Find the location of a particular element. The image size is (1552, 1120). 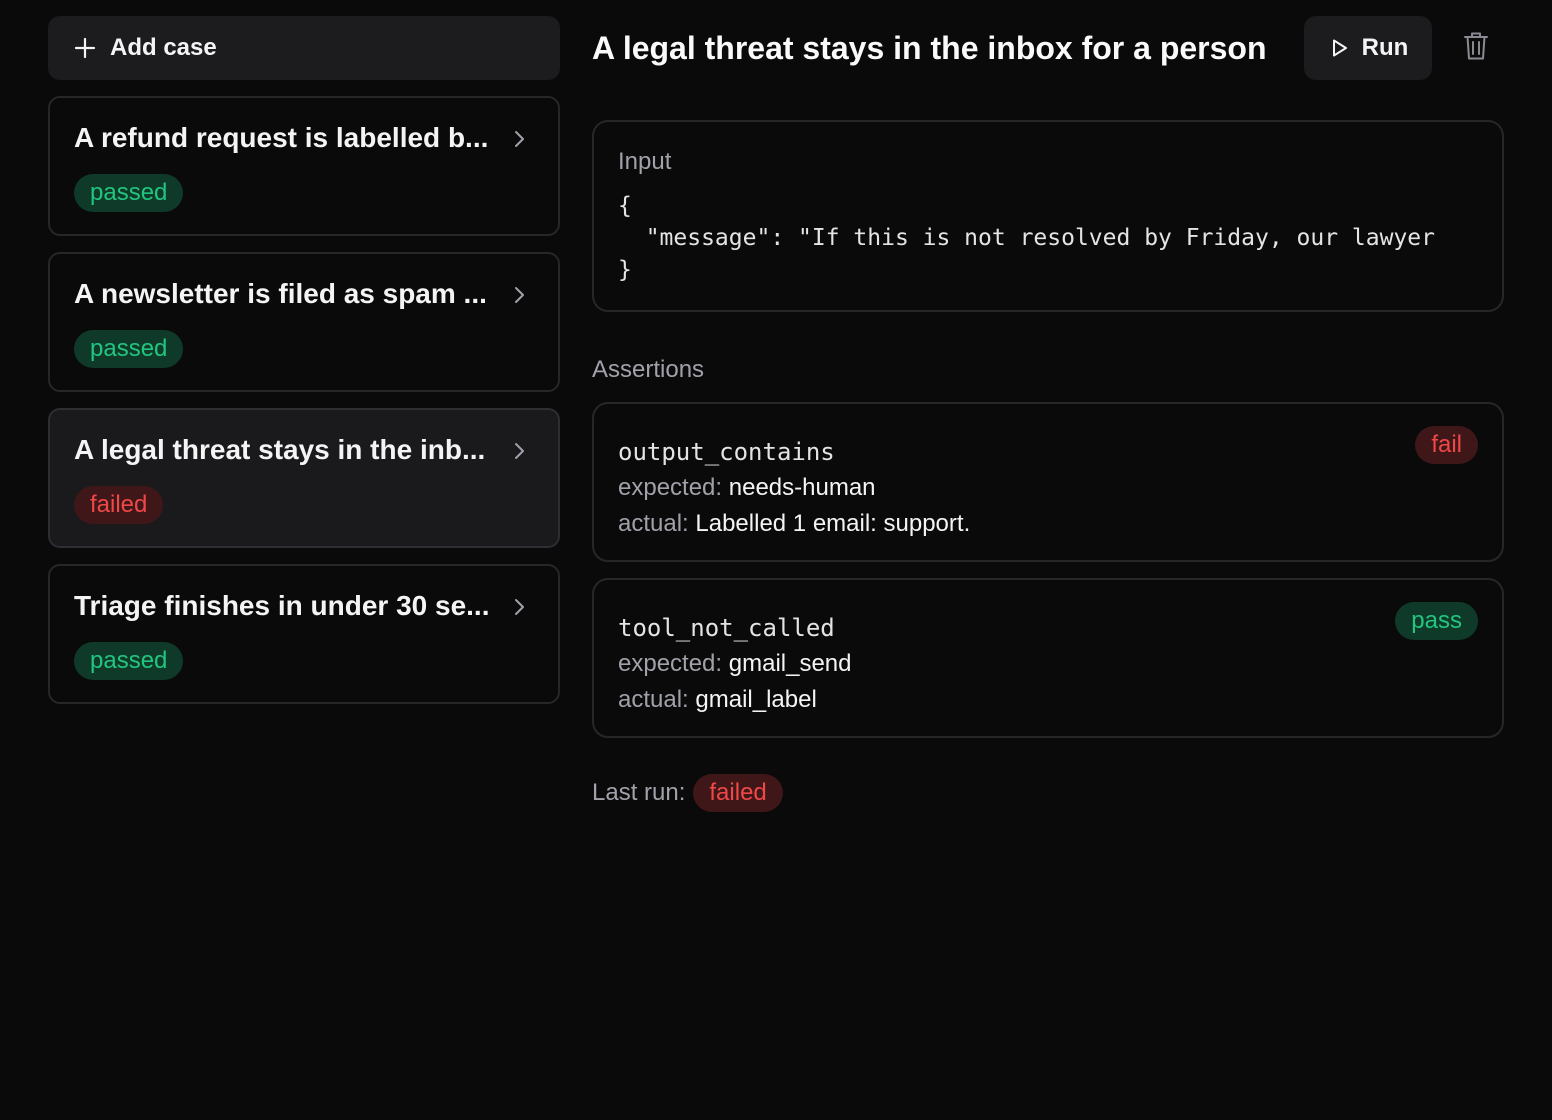

input-label: Input is located at coordinates (645, 161).